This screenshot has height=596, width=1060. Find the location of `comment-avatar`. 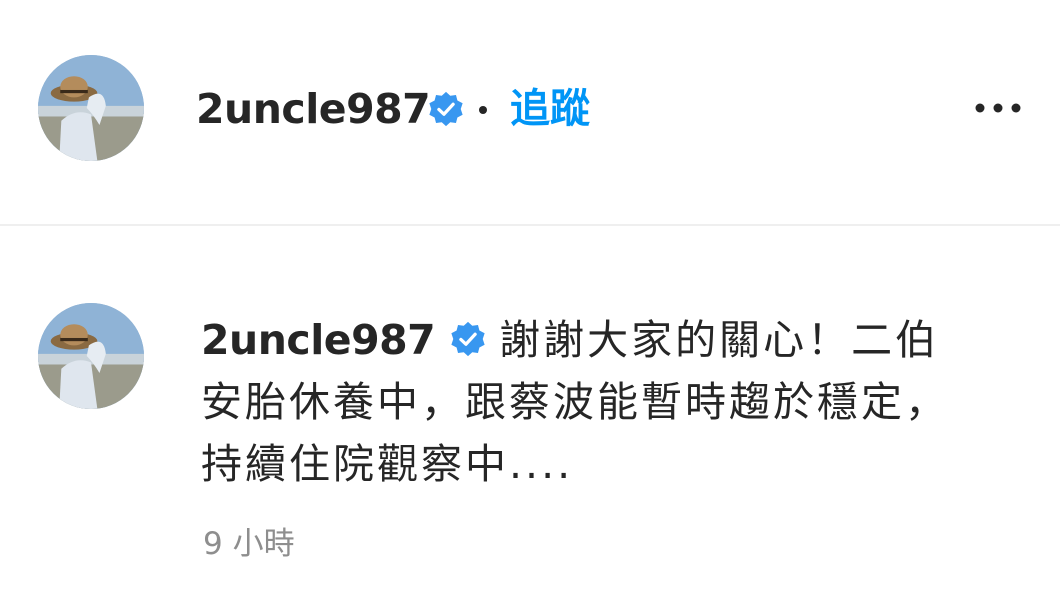

comment-avatar is located at coordinates (91, 356).